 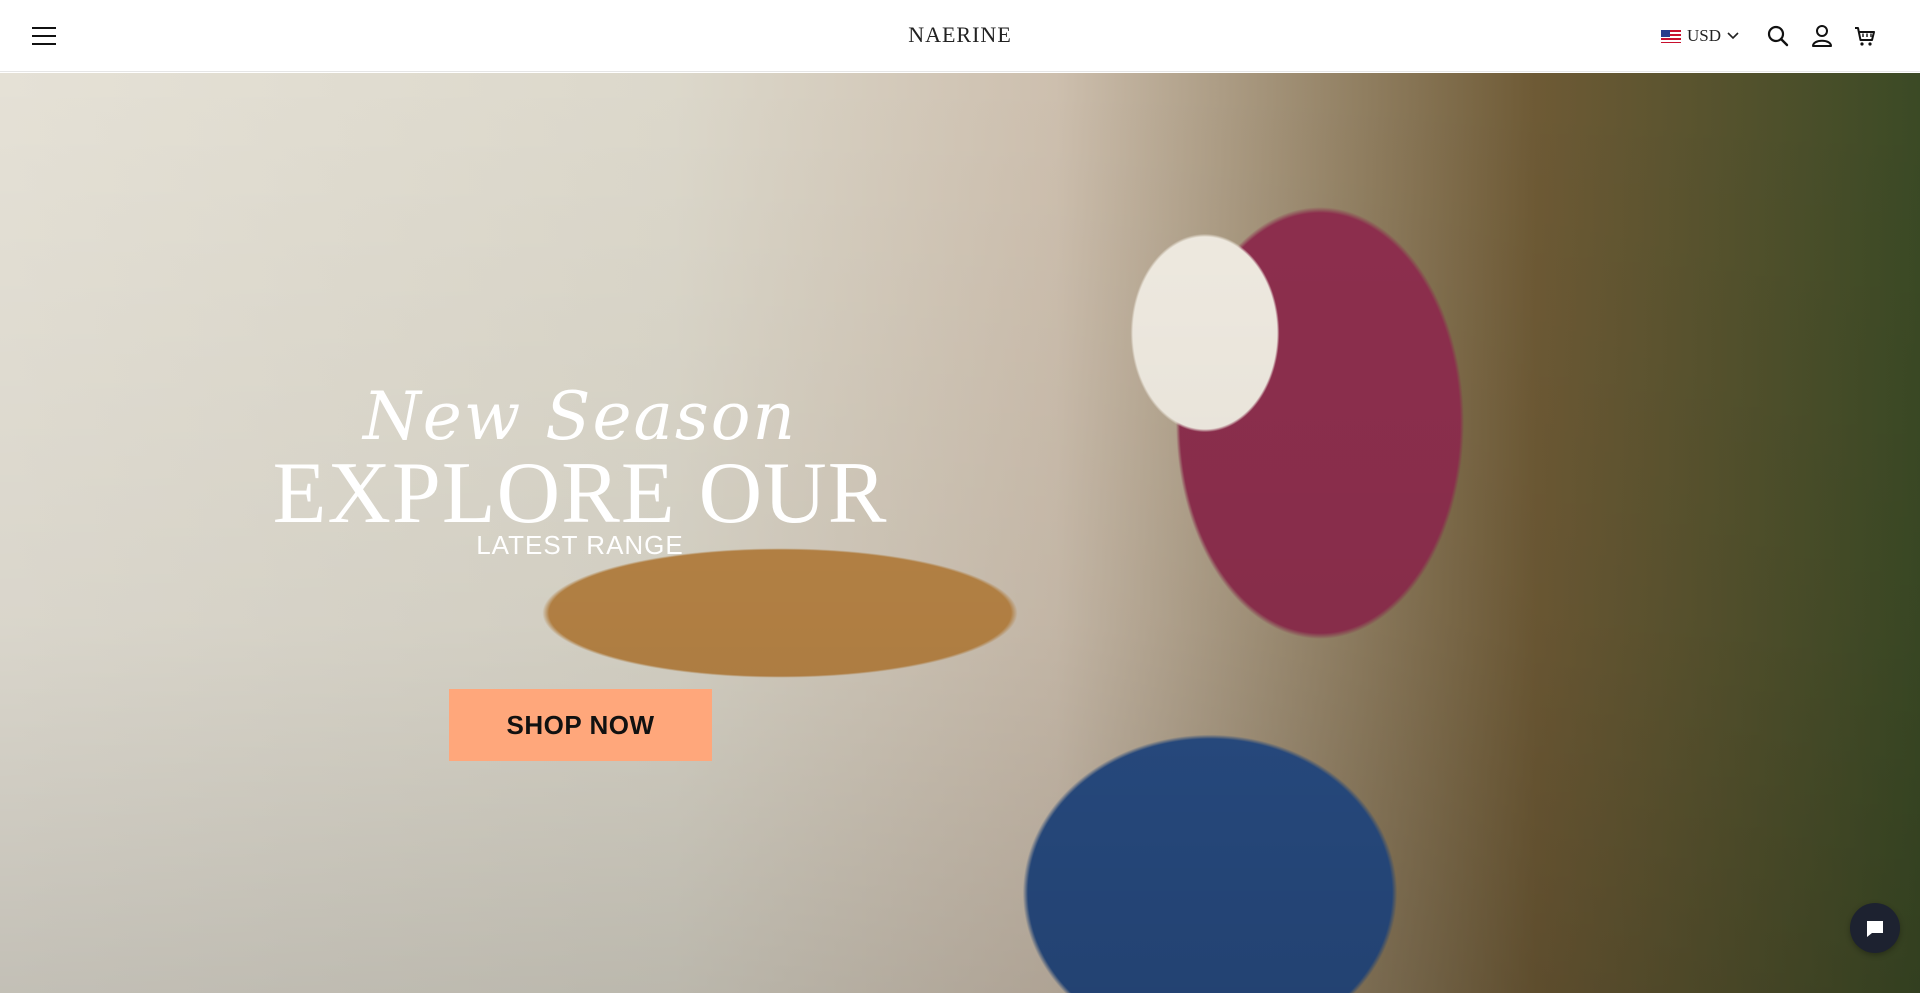 I want to click on shop-now-button: SHOP NOW, so click(x=580, y=725).